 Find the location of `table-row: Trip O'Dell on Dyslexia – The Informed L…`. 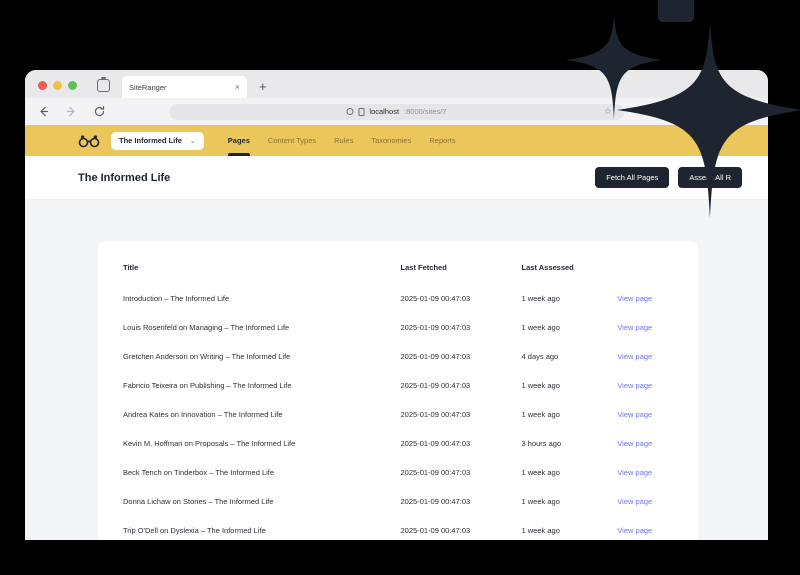

table-row: Trip O'Dell on Dyslexia – The Informed L… is located at coordinates (398, 528).